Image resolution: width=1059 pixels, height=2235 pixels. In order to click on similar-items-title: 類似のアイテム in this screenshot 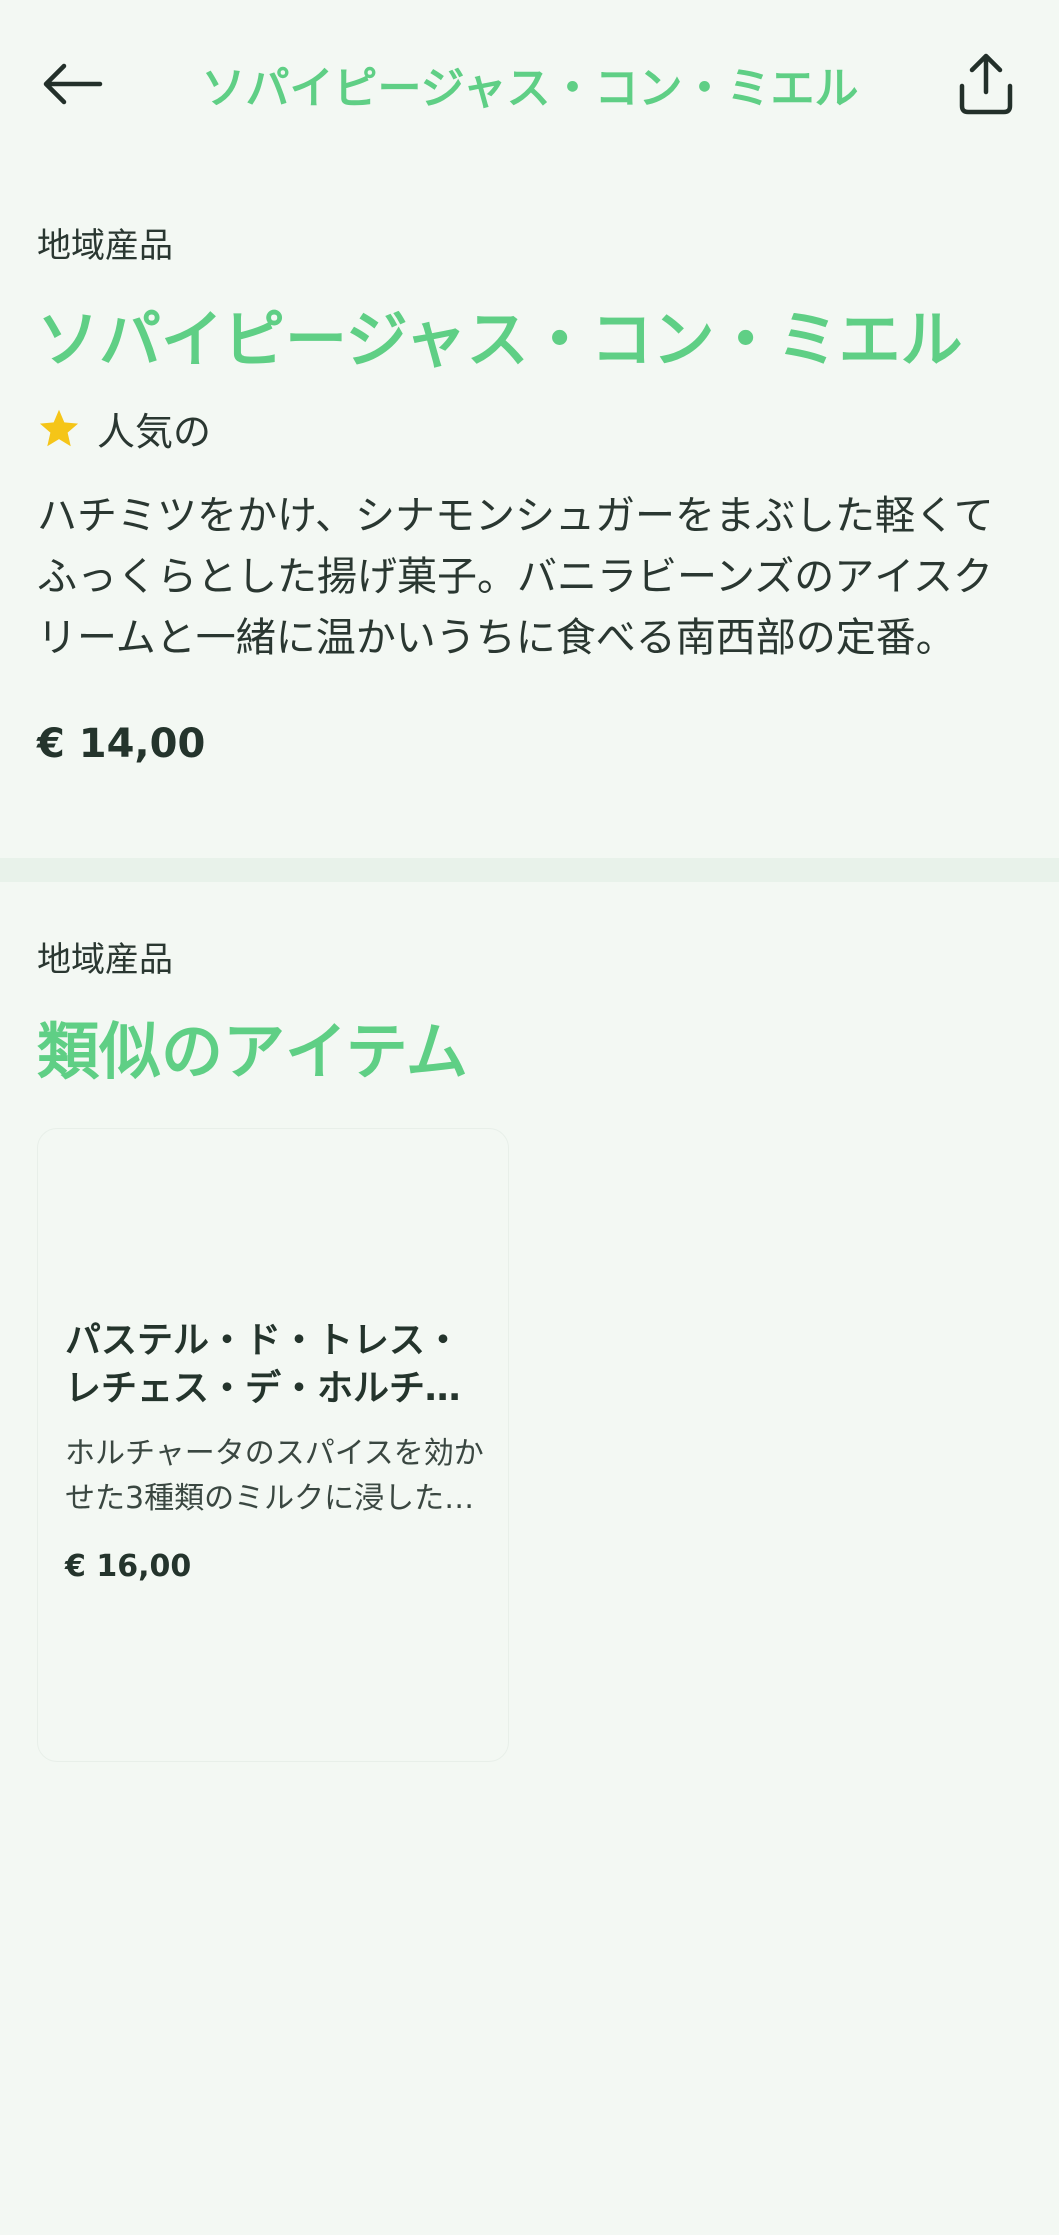, I will do `click(252, 1051)`.